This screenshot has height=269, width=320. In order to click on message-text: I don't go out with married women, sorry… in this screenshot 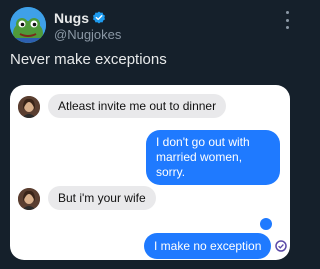, I will do `click(203, 157)`.